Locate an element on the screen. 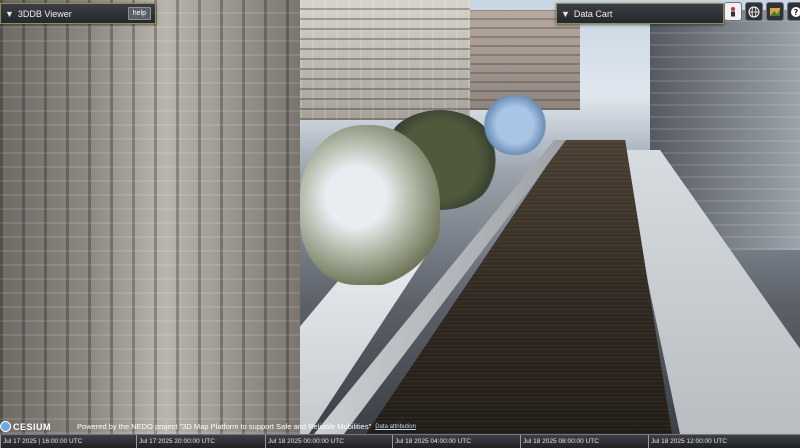 The image size is (800, 448). timeline-tick: Jul 18 2025 12:00:00 UTC is located at coordinates (687, 441).